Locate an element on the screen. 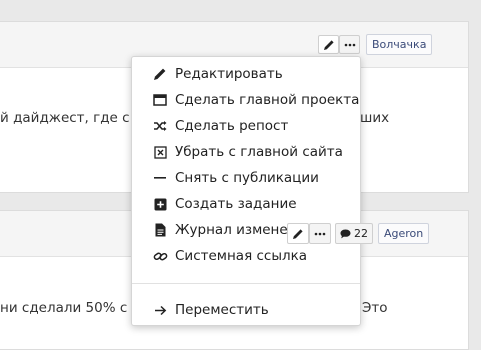 The image size is (481, 350). menu-item-label: Снять с публикации is located at coordinates (247, 178).